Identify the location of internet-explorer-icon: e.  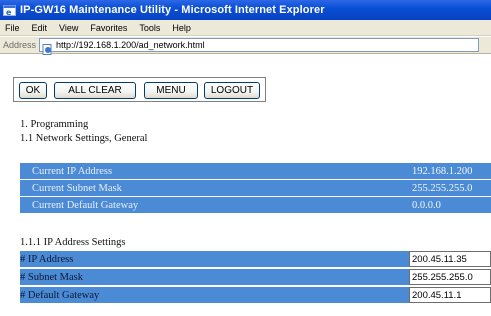
(9, 10).